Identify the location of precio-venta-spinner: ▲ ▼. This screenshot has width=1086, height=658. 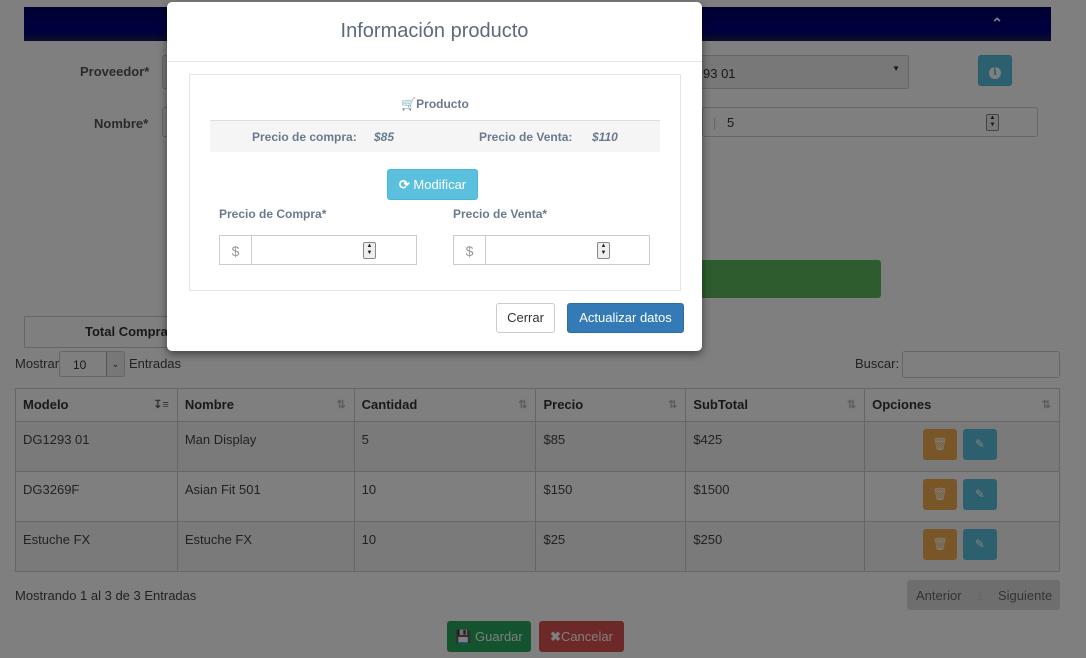
(603, 250).